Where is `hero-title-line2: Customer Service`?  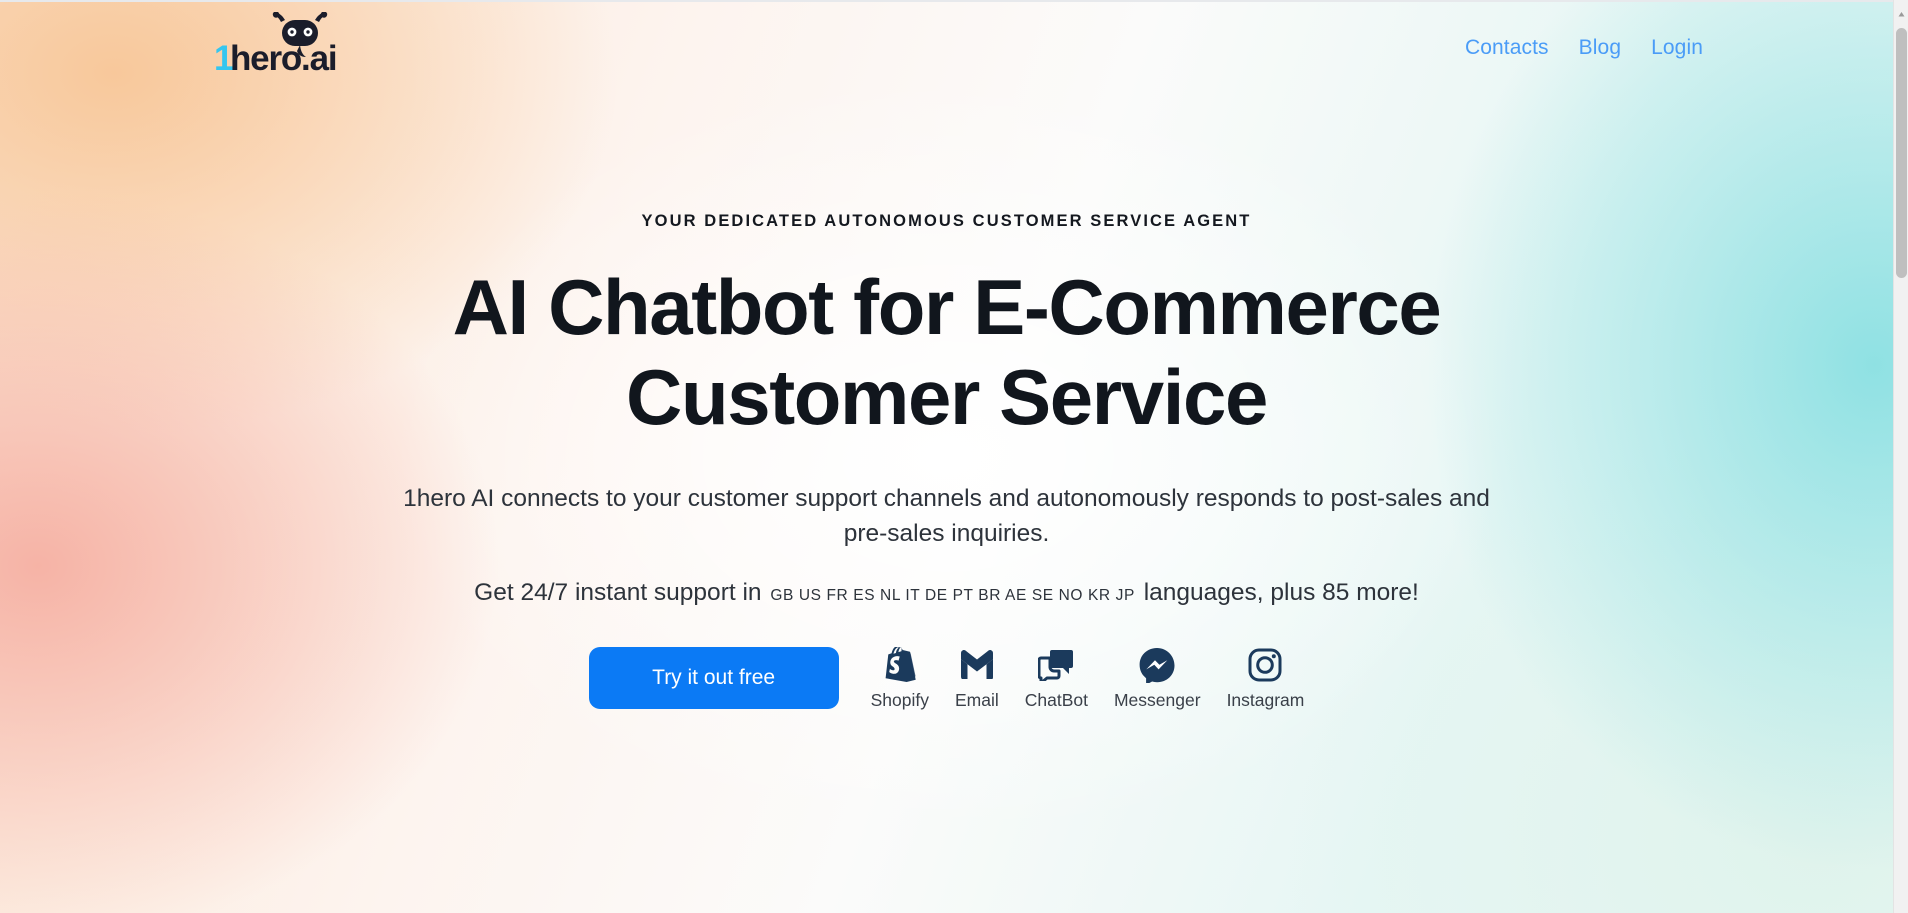
hero-title-line2: Customer Service is located at coordinates (947, 396).